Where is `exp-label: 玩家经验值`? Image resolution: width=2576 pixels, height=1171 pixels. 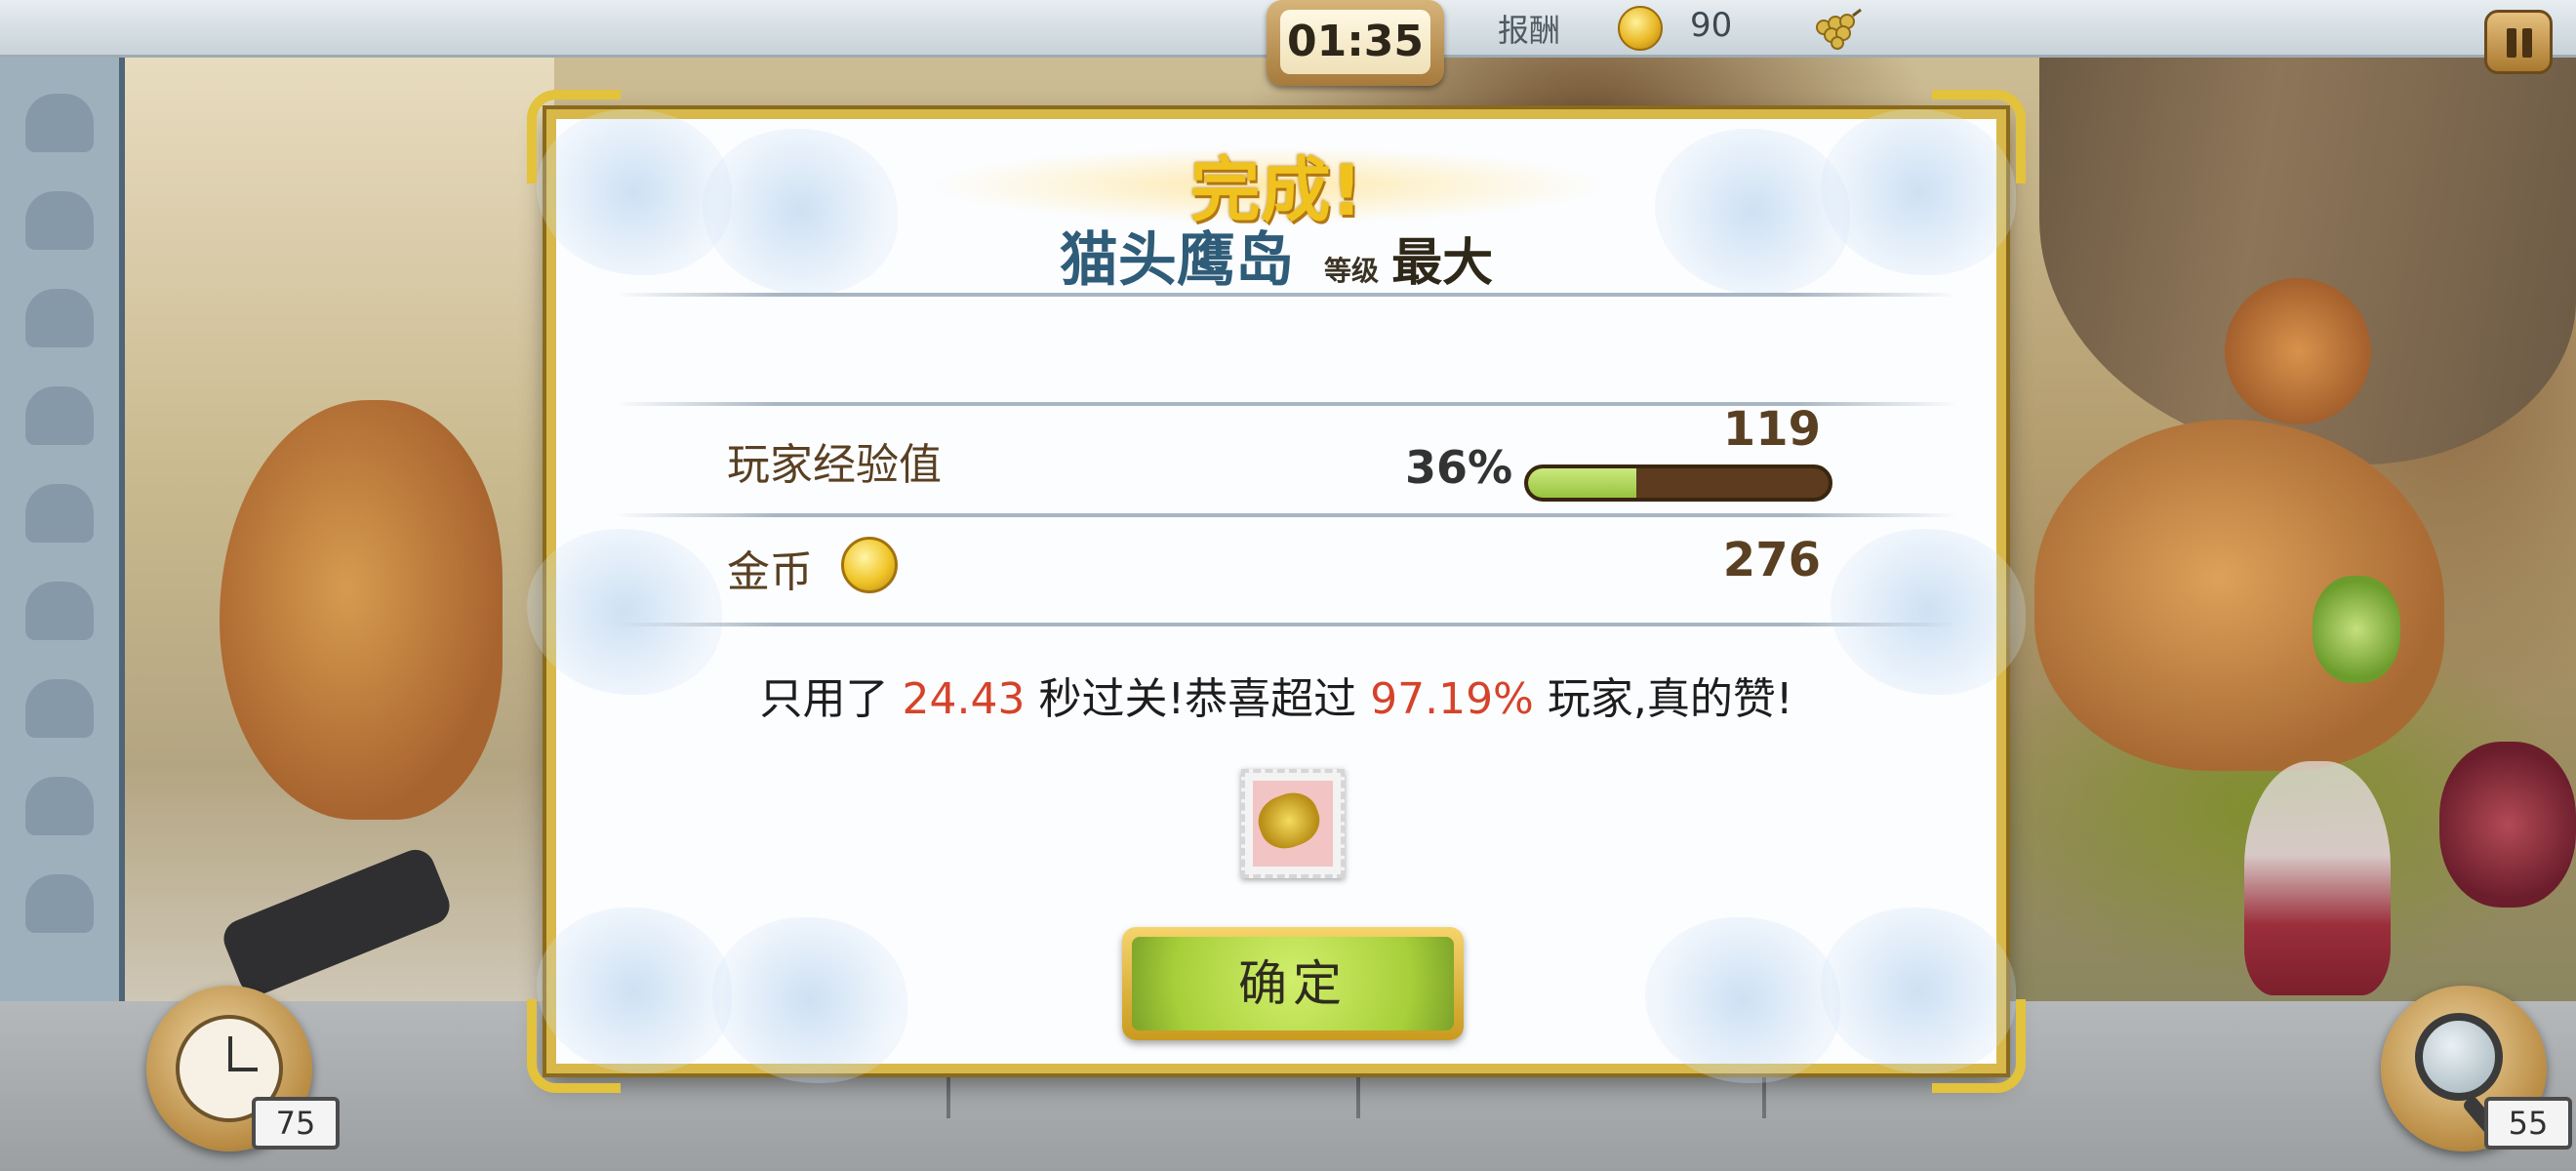
exp-label: 玩家经验值 is located at coordinates (834, 465).